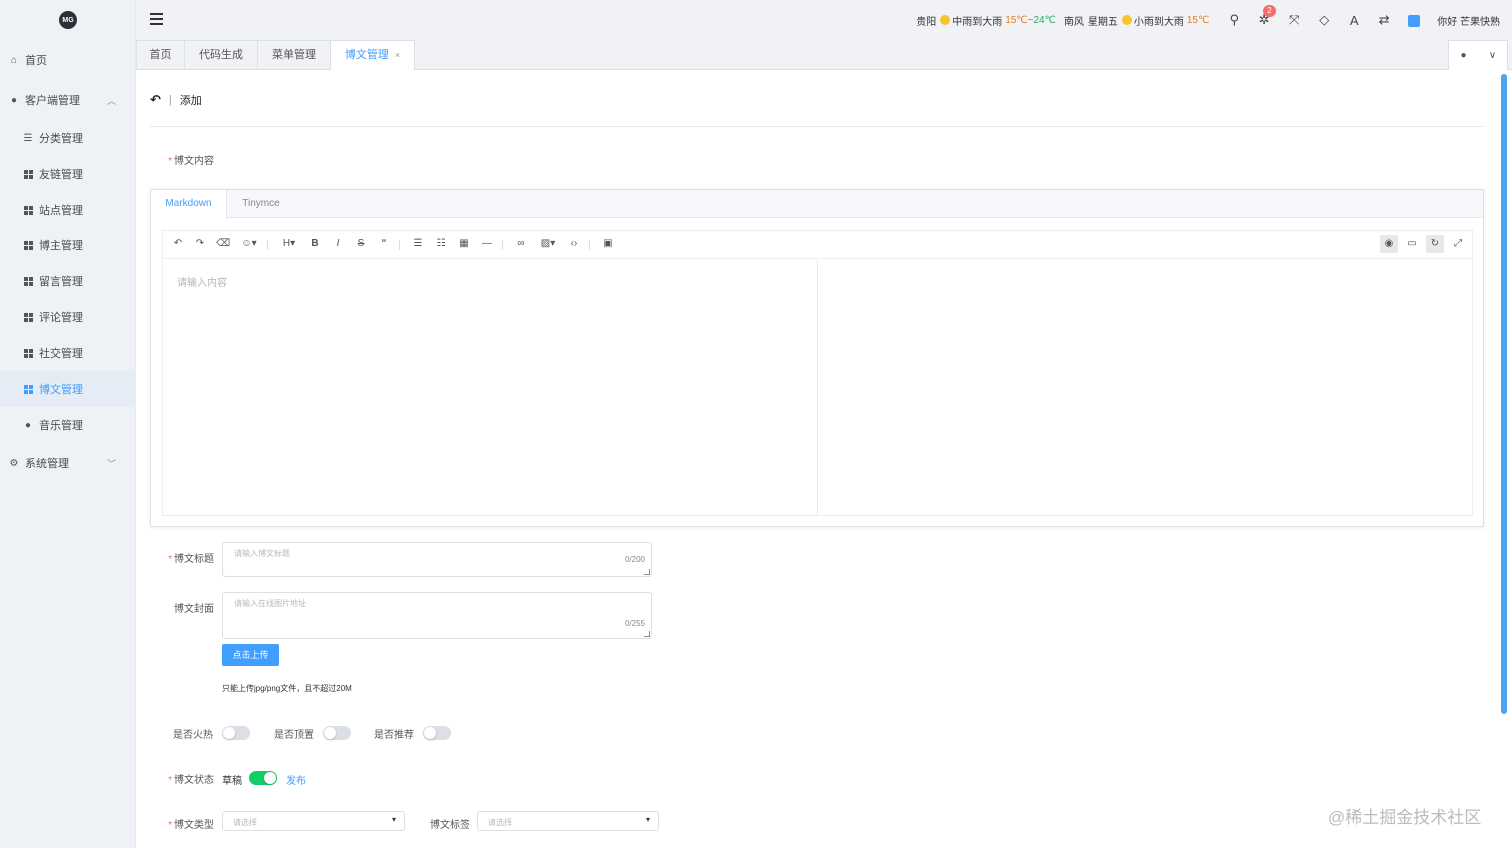  Describe the element at coordinates (52, 101) in the screenshot. I see `sidebar-item-label: 客户端管理` at that location.